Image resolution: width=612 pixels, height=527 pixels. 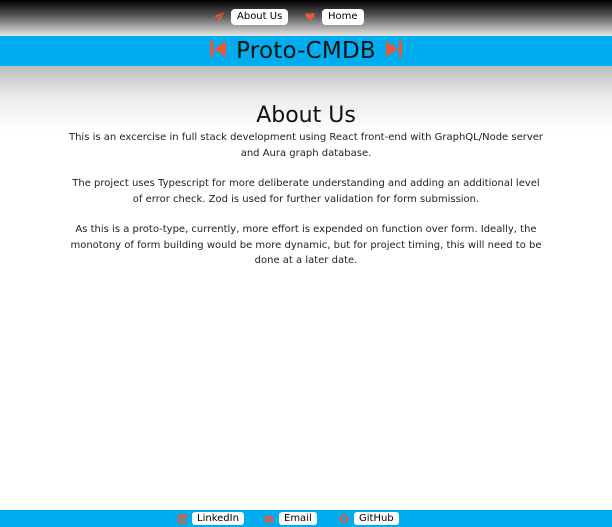 I want to click on github-icon, so click(x=344, y=519).